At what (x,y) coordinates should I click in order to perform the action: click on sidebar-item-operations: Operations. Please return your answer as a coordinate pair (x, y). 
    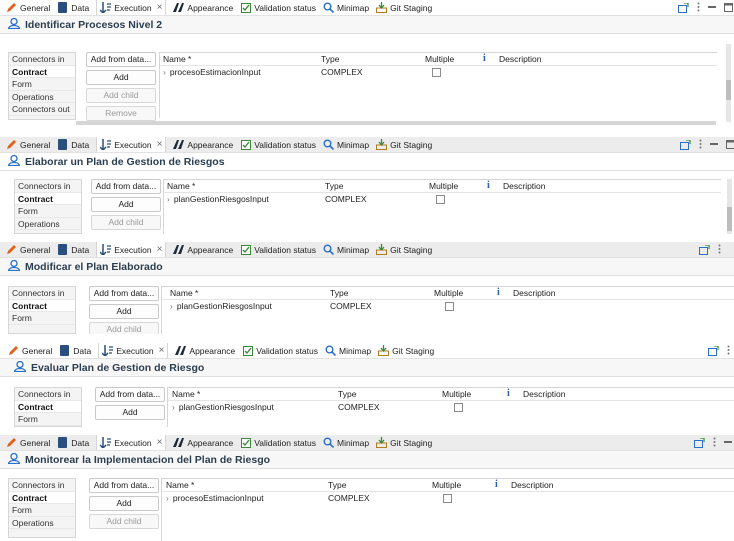
    Looking at the image, I should click on (42, 97).